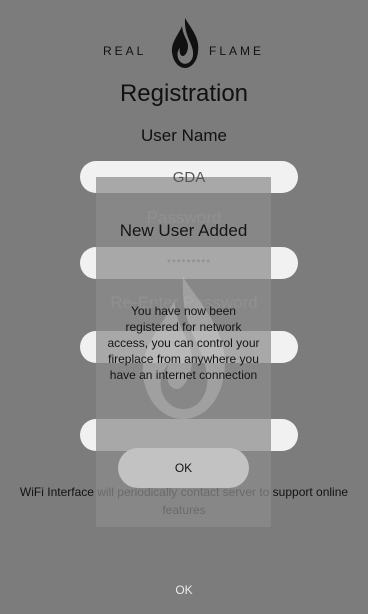 This screenshot has height=614, width=368. I want to click on page-title: Registration, so click(184, 93).